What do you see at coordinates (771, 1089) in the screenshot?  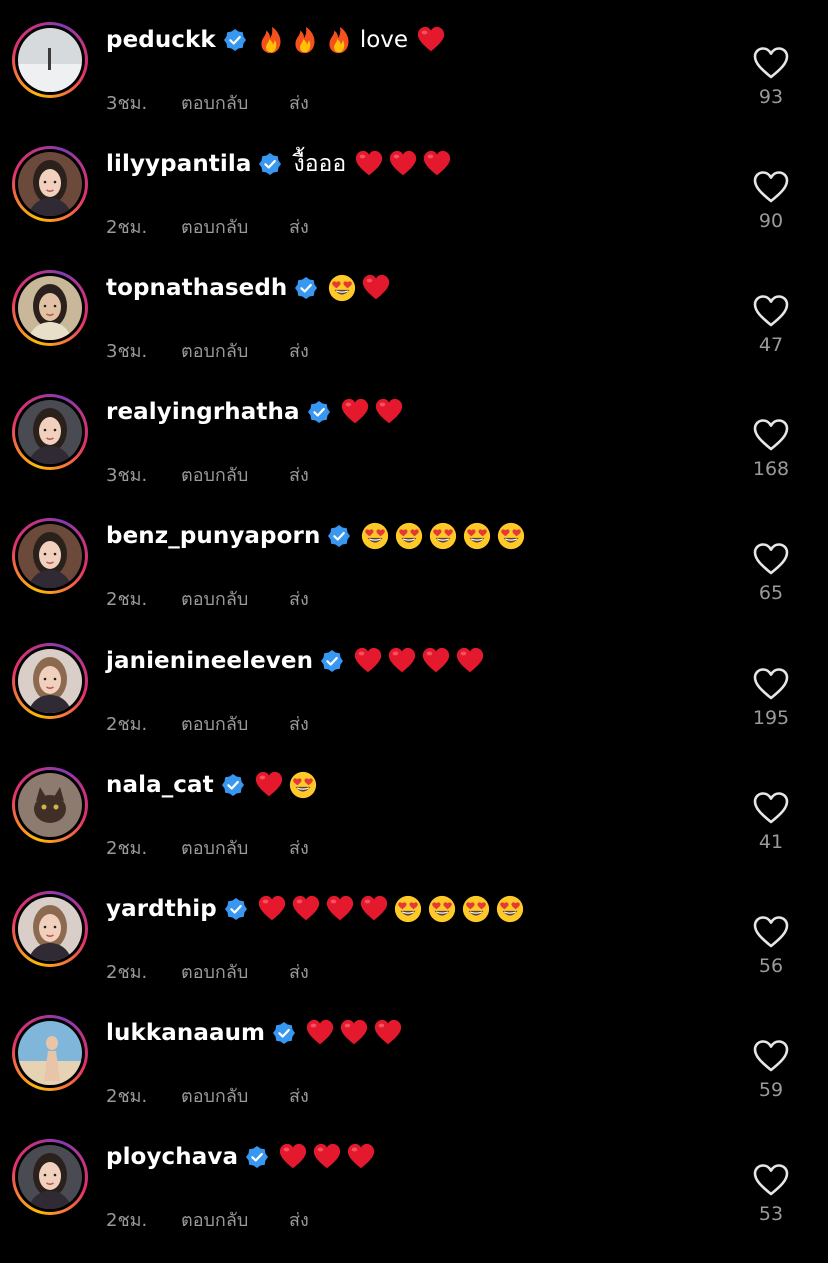 I see `like-count: 59` at bounding box center [771, 1089].